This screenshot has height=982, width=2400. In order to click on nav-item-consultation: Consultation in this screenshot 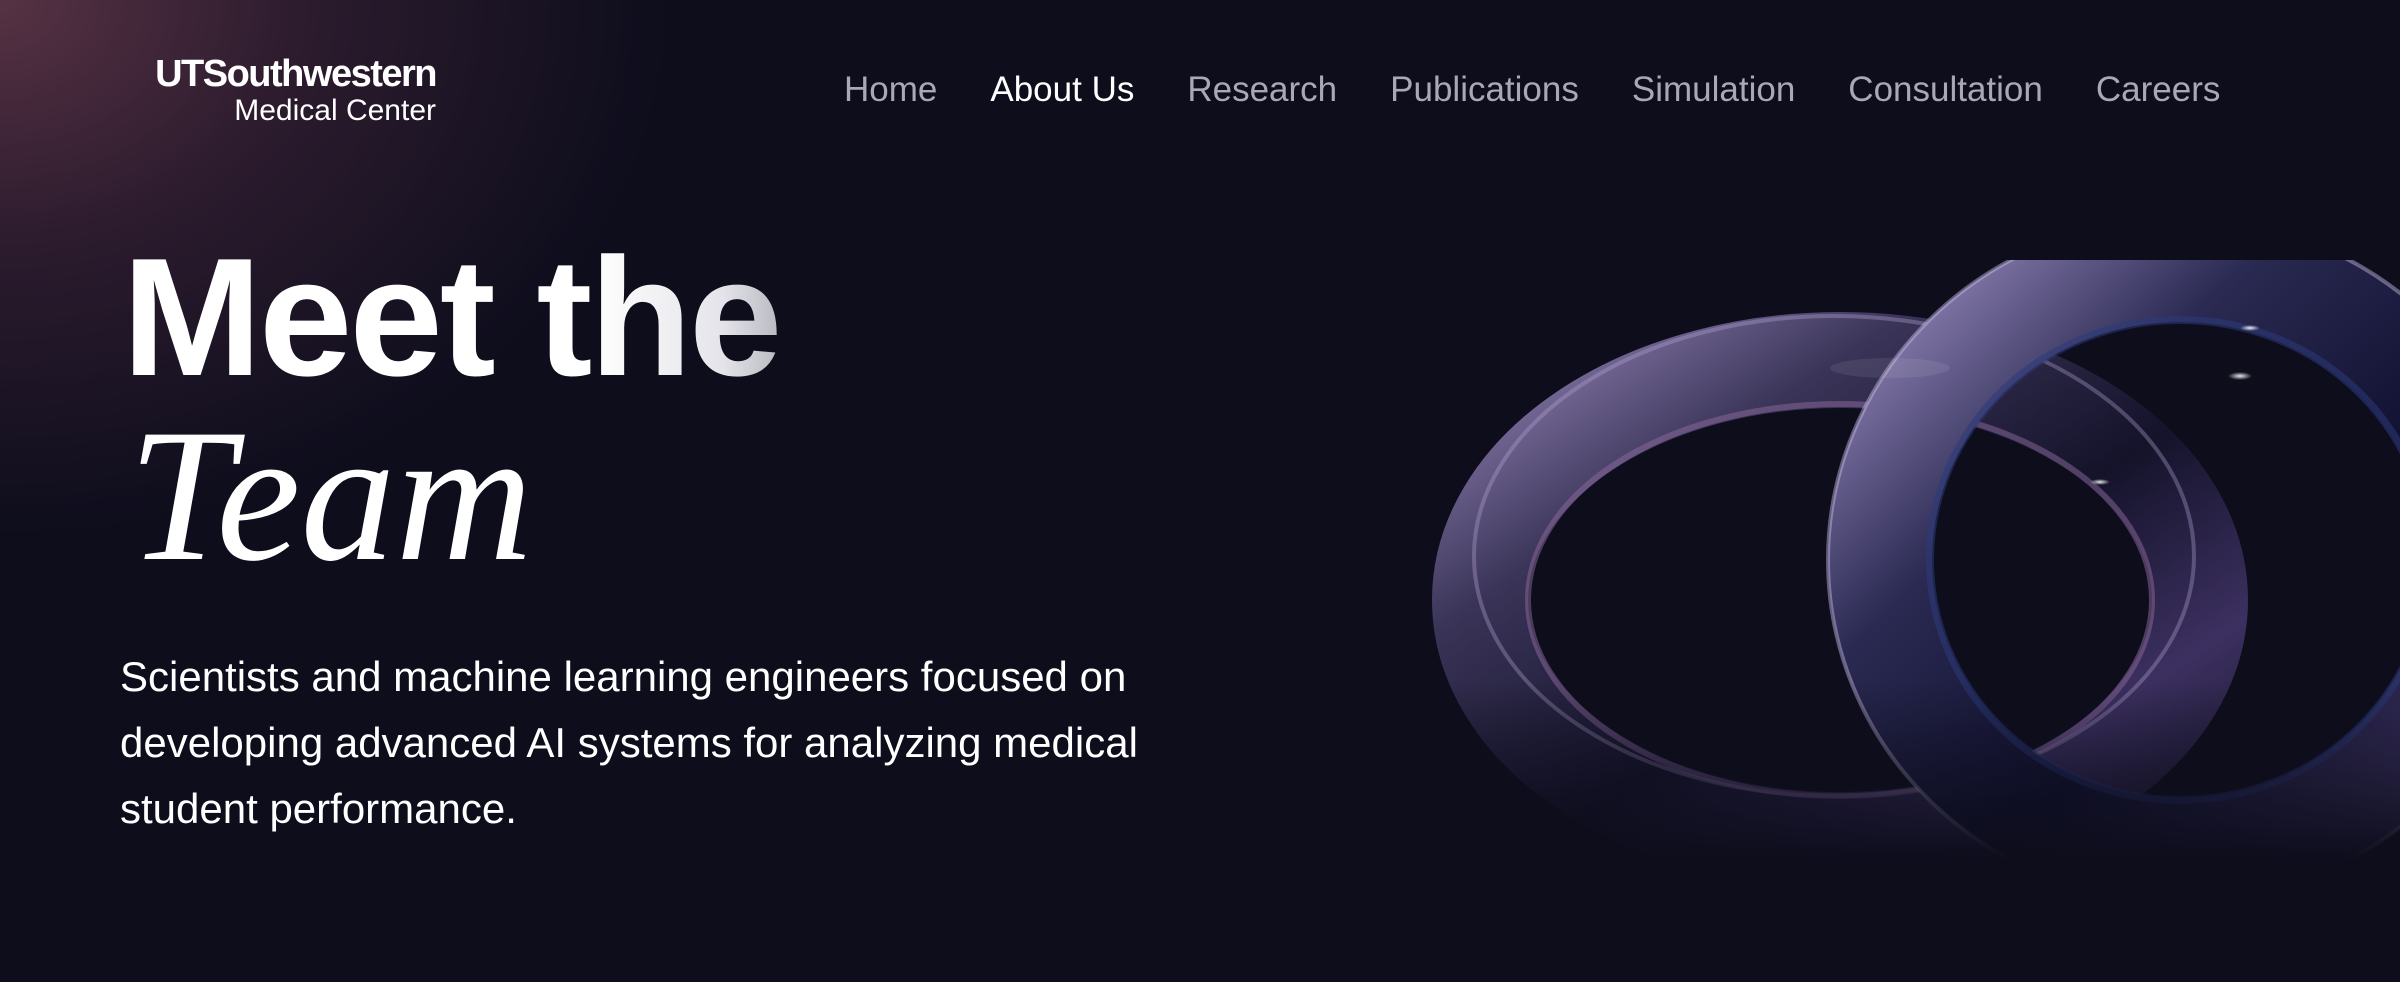, I will do `click(1945, 90)`.